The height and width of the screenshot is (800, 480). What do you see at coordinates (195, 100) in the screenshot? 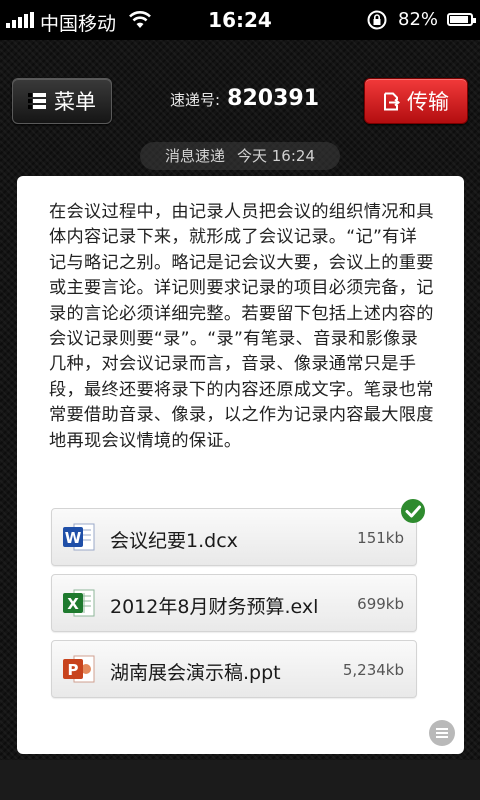
I see `transfer-code-label: 速递号:` at bounding box center [195, 100].